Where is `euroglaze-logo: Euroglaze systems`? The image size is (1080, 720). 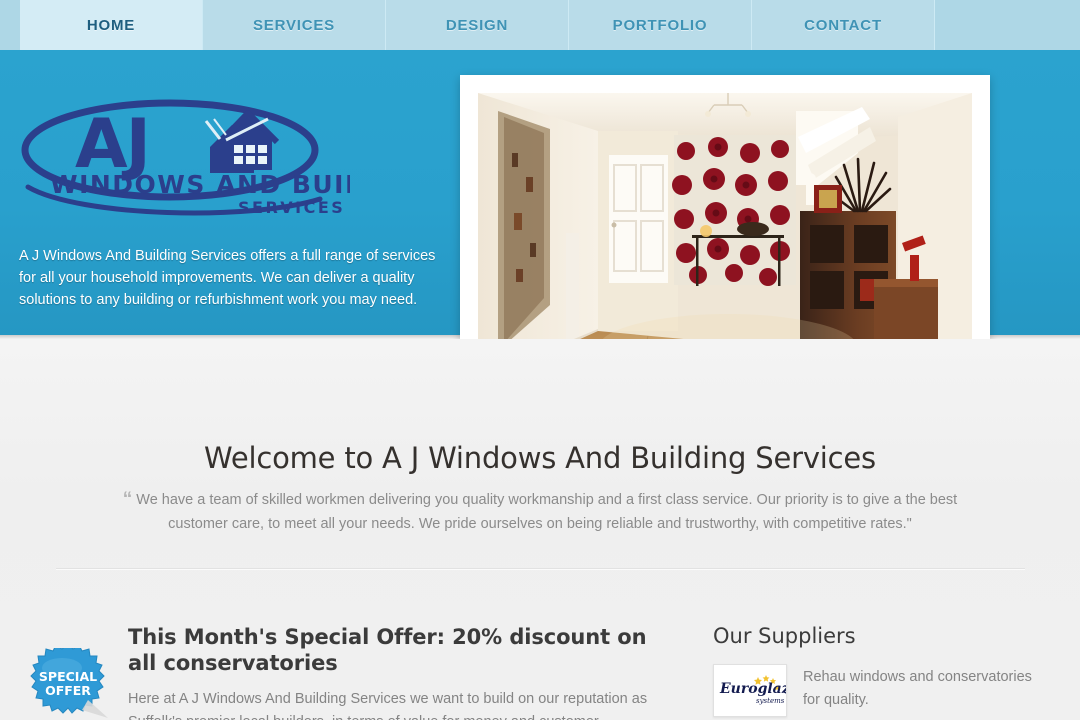 euroglaze-logo: Euroglaze systems is located at coordinates (750, 690).